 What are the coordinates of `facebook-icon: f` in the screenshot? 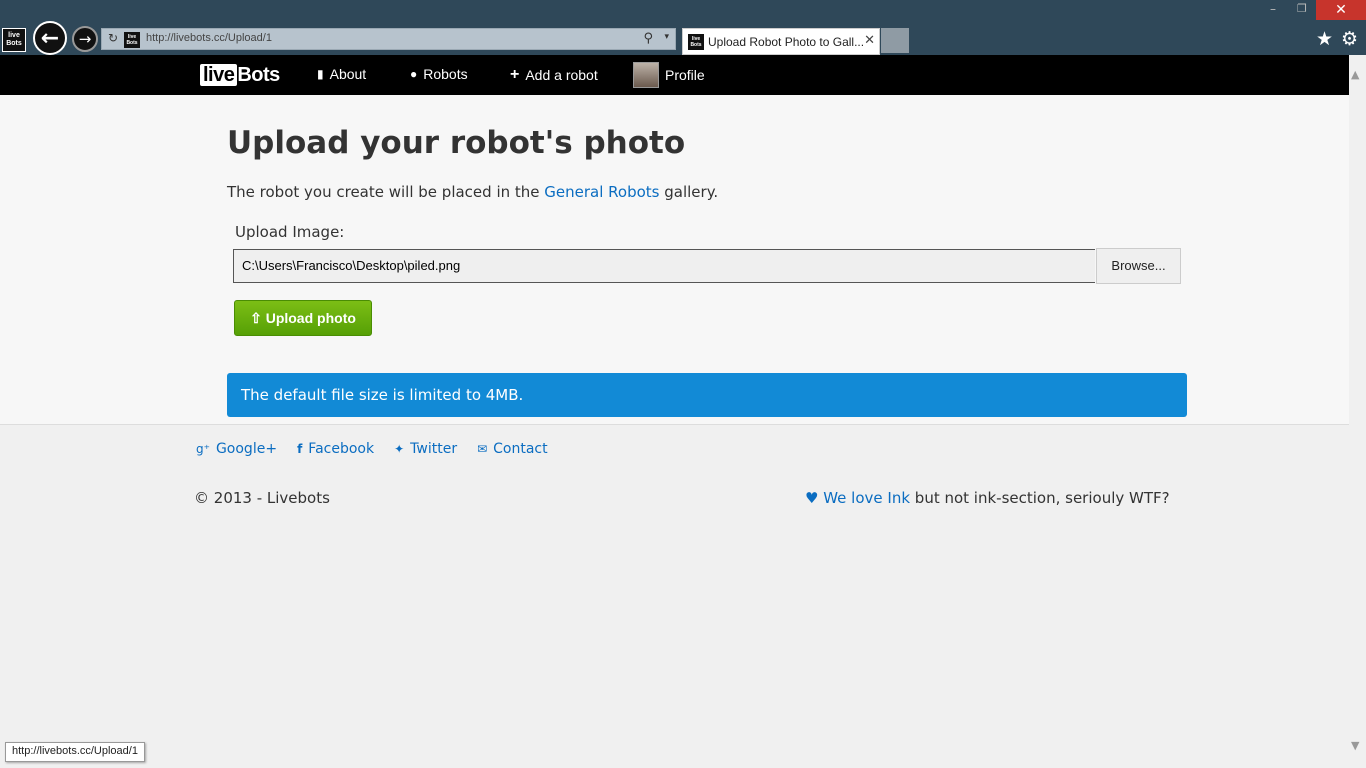 It's located at (300, 449).